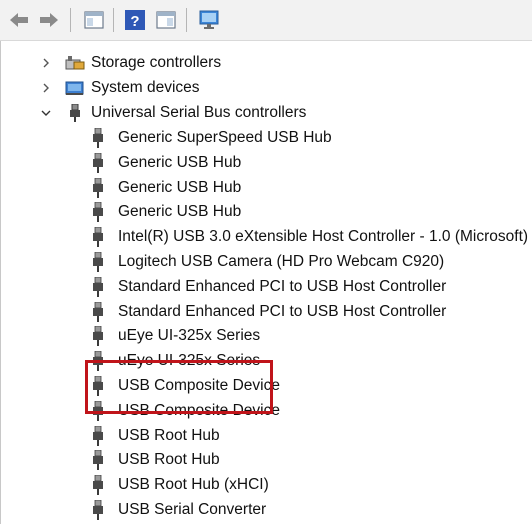 The image size is (532, 524). Describe the element at coordinates (266, 63) in the screenshot. I see `tree-category-storage-controllers: Storage controllers` at that location.